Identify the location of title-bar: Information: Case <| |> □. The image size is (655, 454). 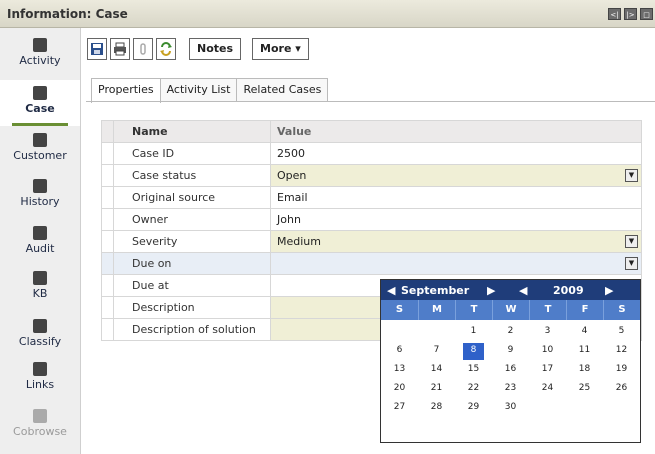
(327, 14).